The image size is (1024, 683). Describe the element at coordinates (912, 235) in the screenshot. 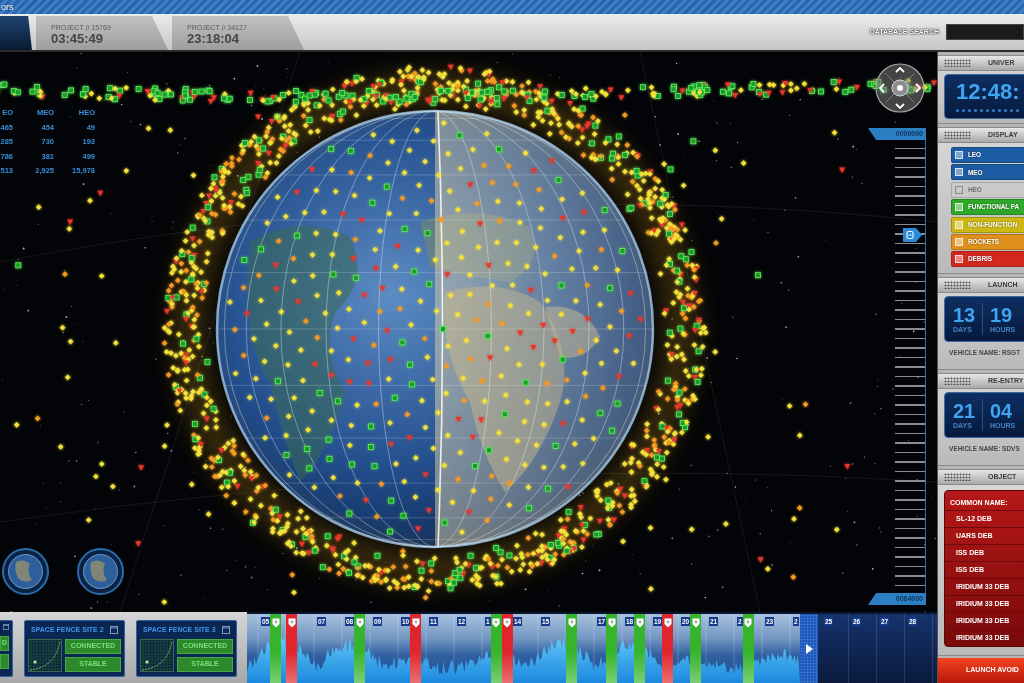

I see `slider-thumb` at that location.